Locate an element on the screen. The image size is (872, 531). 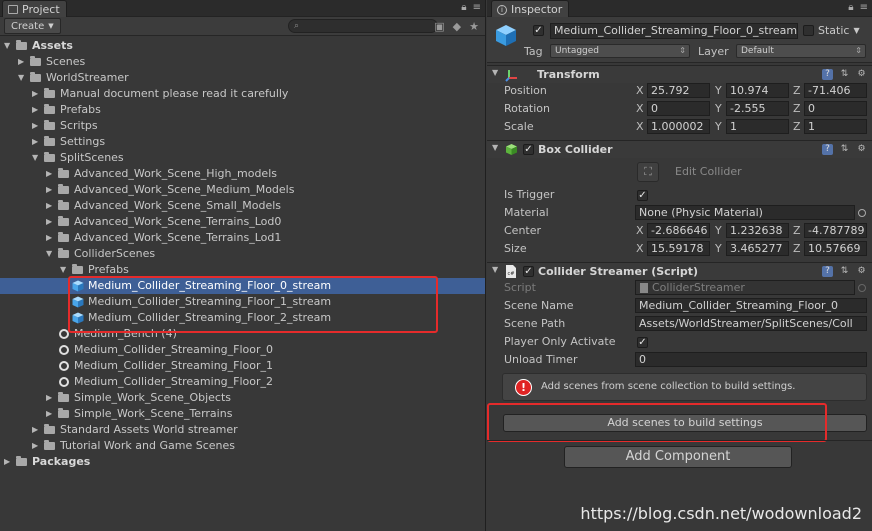
tree-folder-item: ▶ Standard Assets World streamer is located at coordinates (242, 430).